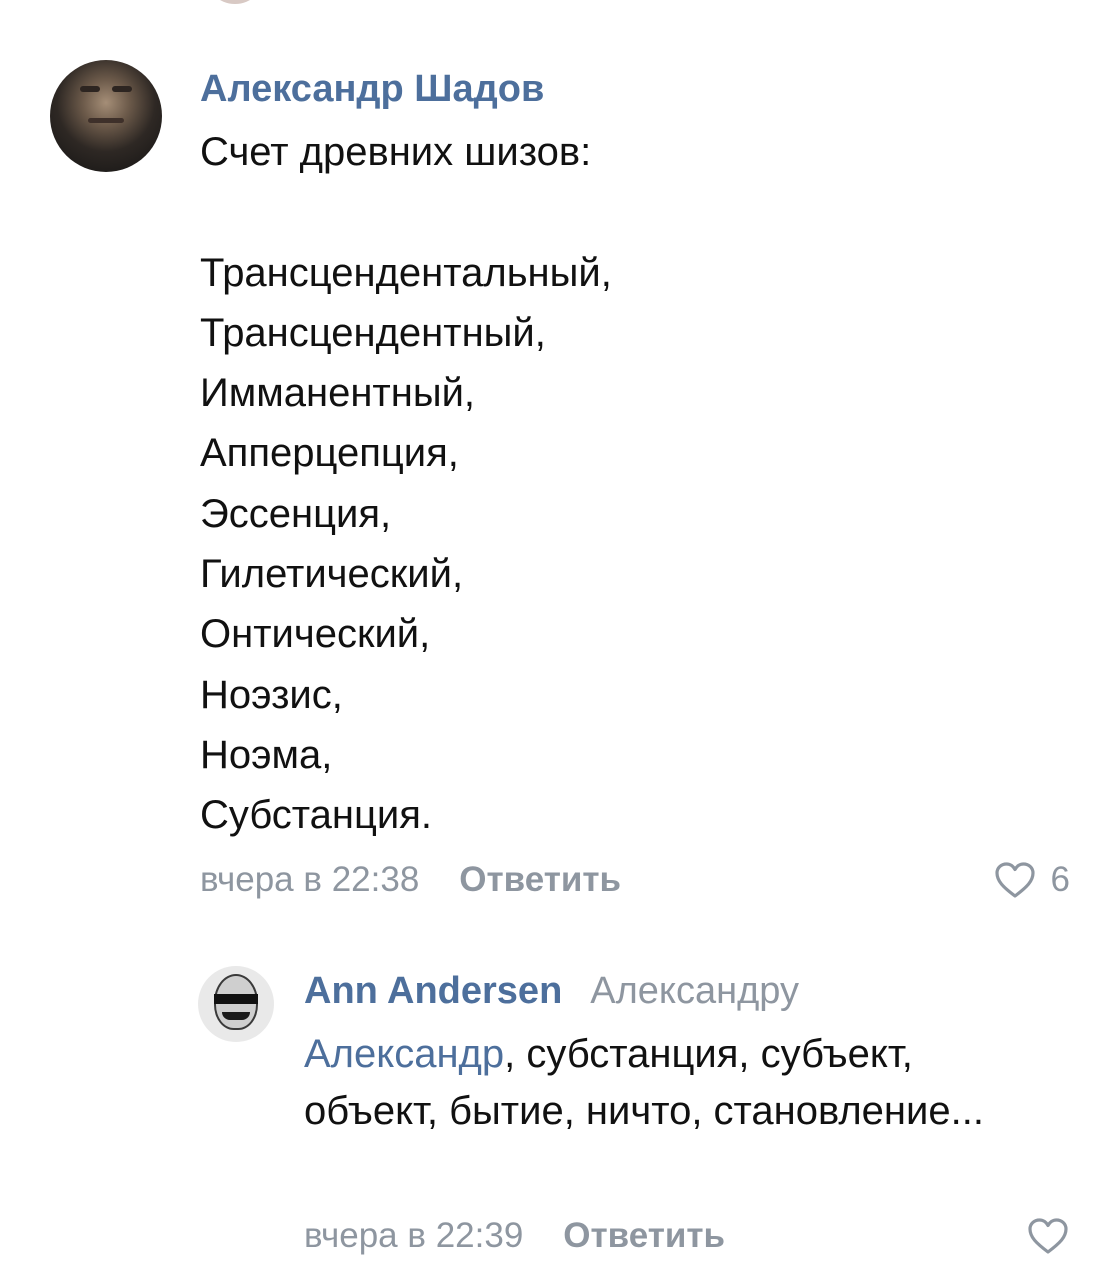  What do you see at coordinates (106, 120) in the screenshot?
I see `avatar-mouth` at bounding box center [106, 120].